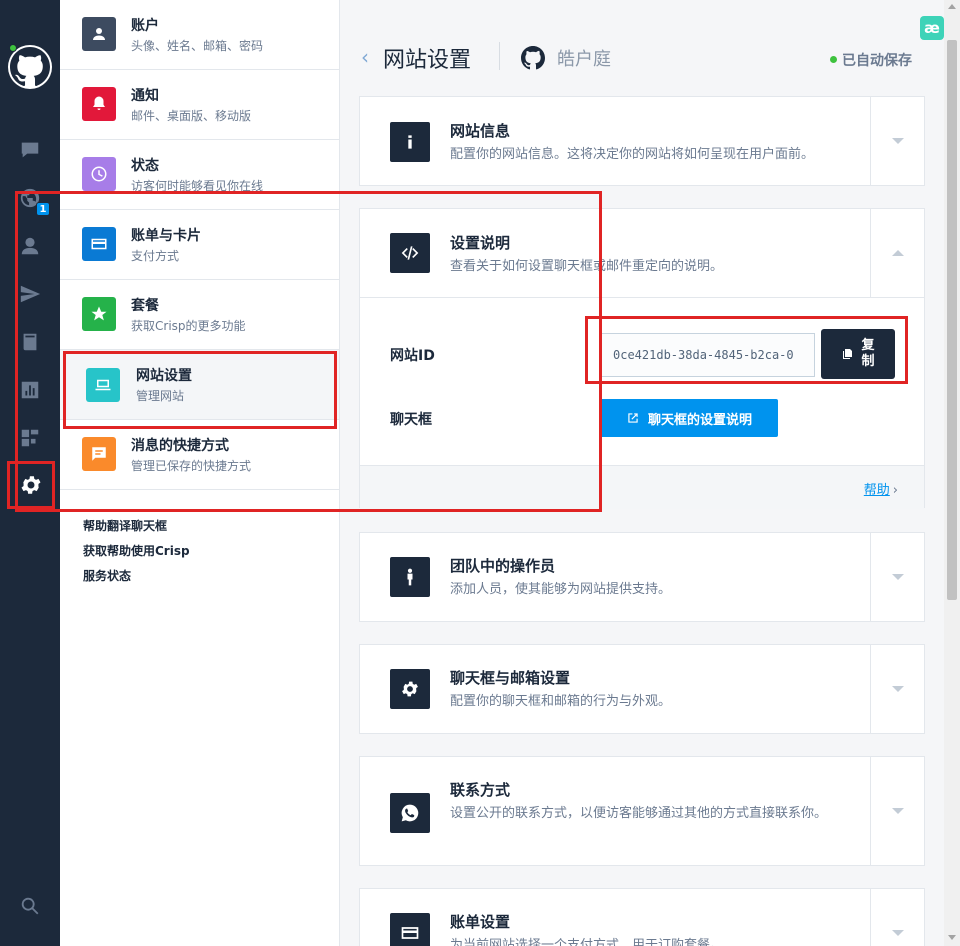 The width and height of the screenshot is (960, 946). Describe the element at coordinates (191, 466) in the screenshot. I see `menu-item-subtitle: 管理已保存的快捷方式` at that location.